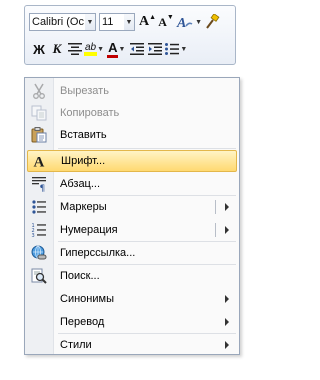 Image resolution: width=320 pixels, height=380 pixels. Describe the element at coordinates (76, 345) in the screenshot. I see `menu-item-label: Стили` at that location.